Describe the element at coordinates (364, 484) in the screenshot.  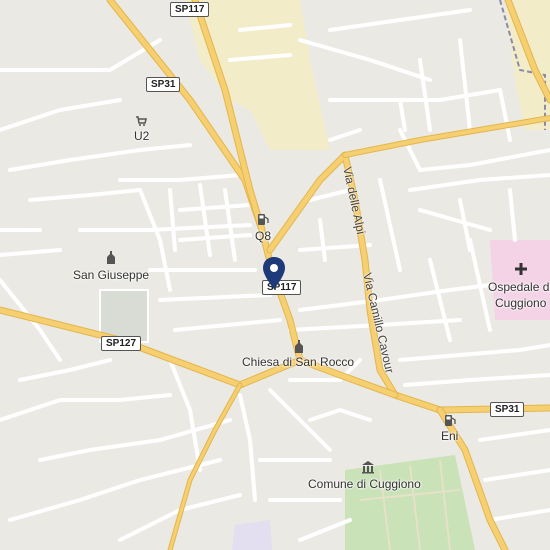
I see `poi-label-comune-di-cuggiono: Comune di Cuggiono` at that location.